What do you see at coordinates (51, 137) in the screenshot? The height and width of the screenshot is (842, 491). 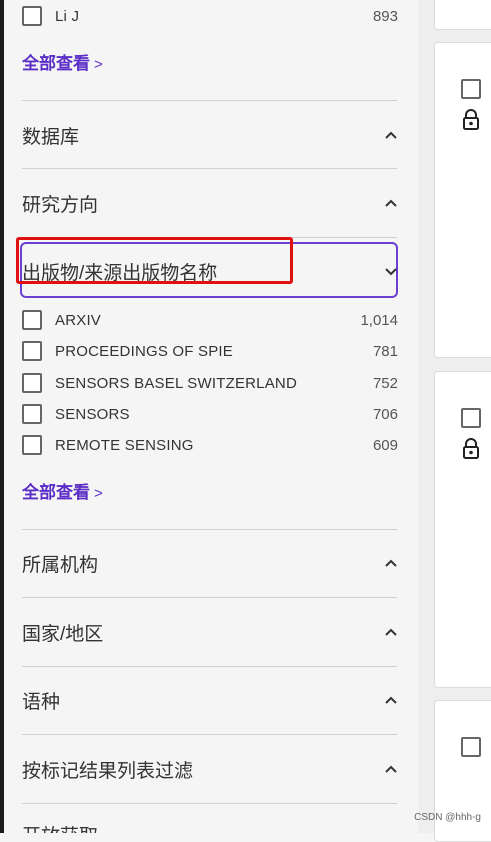 I see `section-title: 数据库` at bounding box center [51, 137].